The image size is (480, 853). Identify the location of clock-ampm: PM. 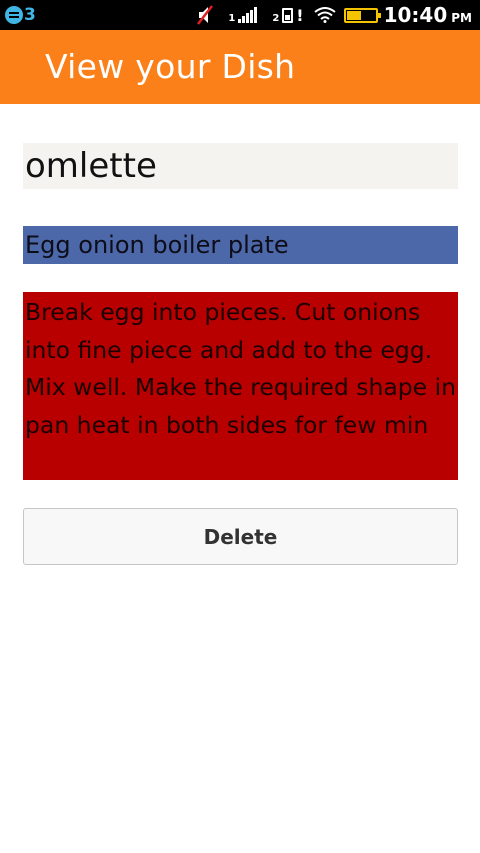
(461, 17).